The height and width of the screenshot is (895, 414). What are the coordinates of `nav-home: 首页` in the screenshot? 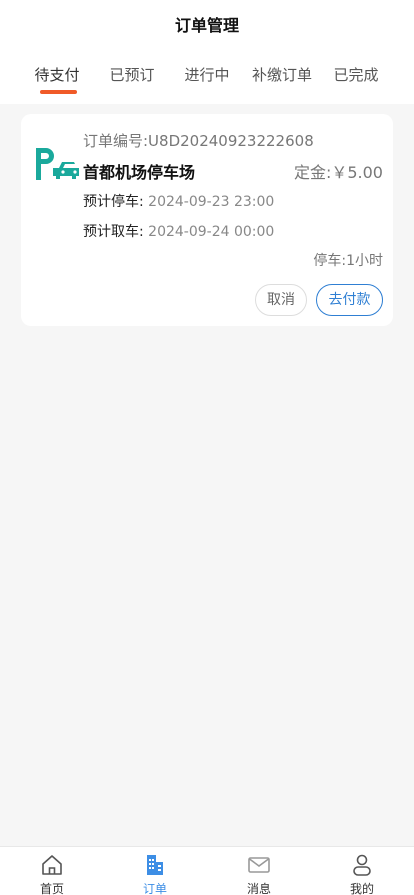 It's located at (52, 871).